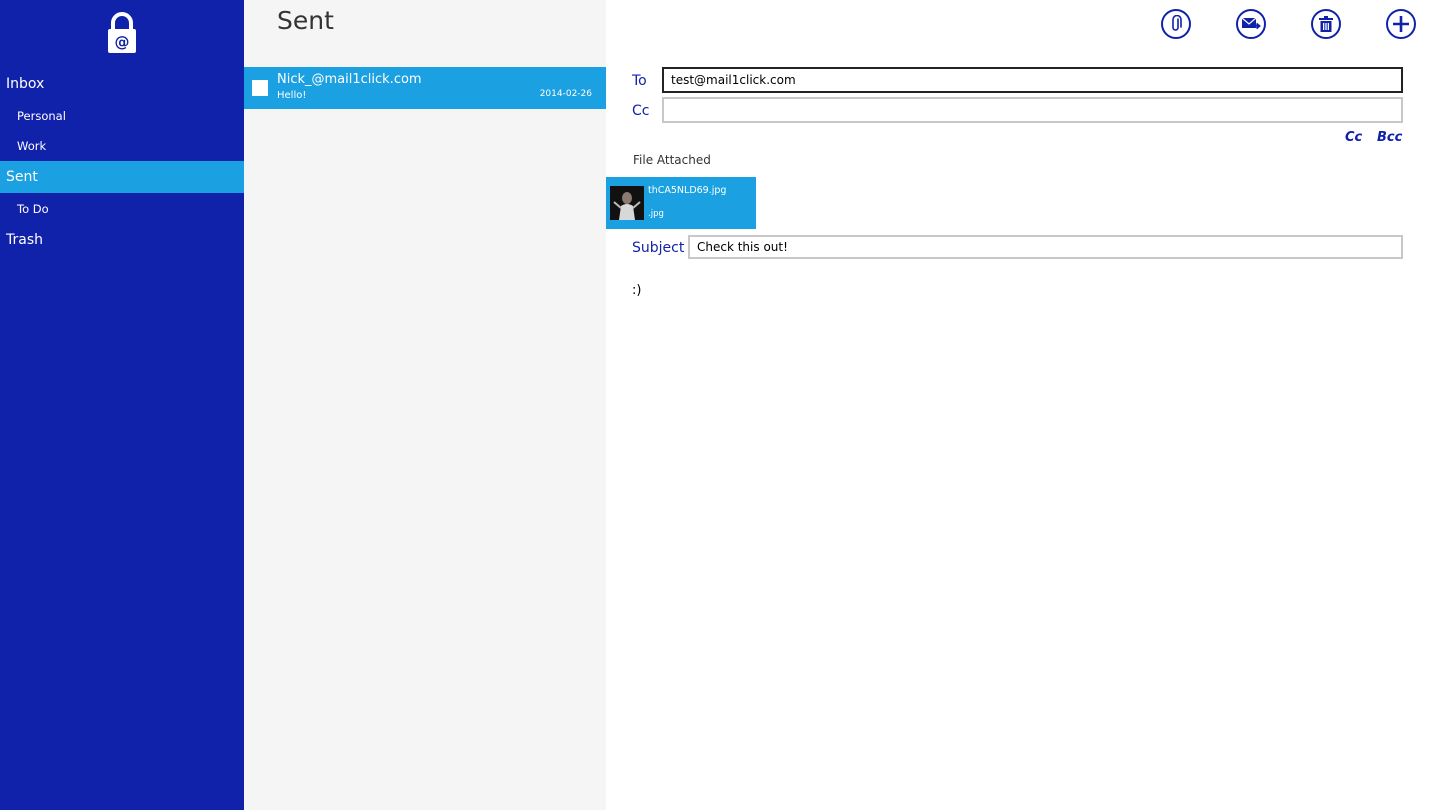 The image size is (1440, 810). Describe the element at coordinates (1045, 247) in the screenshot. I see `subject-field` at that location.